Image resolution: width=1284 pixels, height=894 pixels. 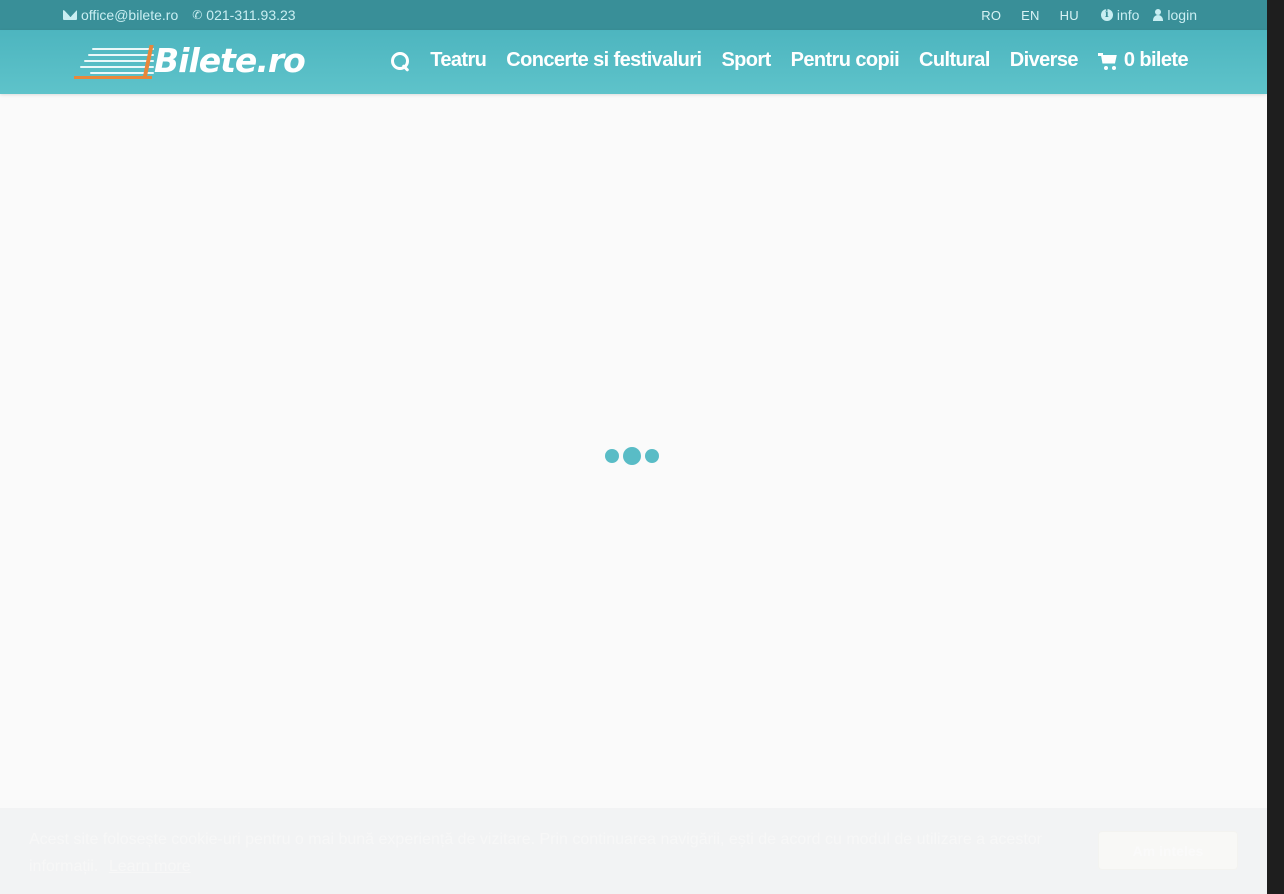 What do you see at coordinates (1275, 447) in the screenshot?
I see `scrollbar` at bounding box center [1275, 447].